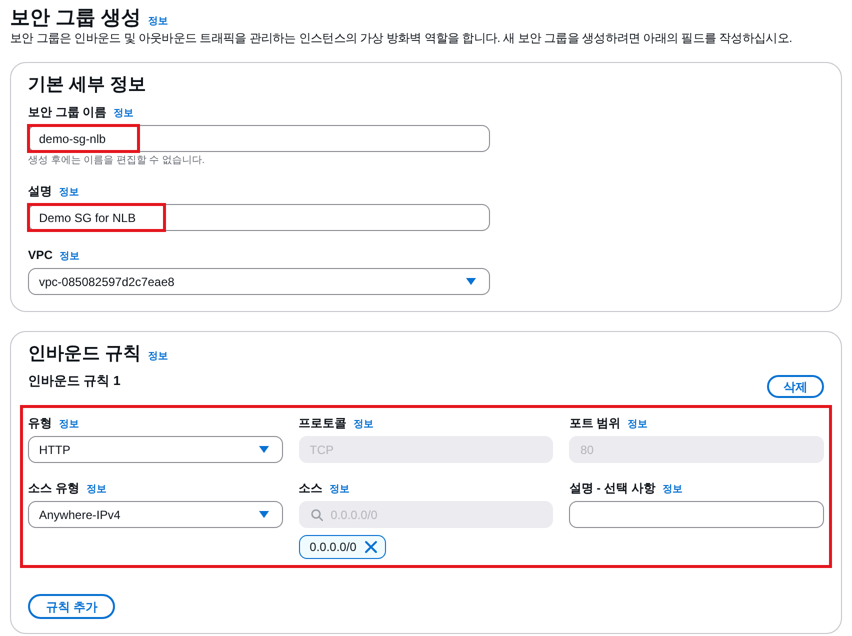 The height and width of the screenshot is (636, 852). What do you see at coordinates (54, 488) in the screenshot?
I see `field-label: 소스 유형` at bounding box center [54, 488].